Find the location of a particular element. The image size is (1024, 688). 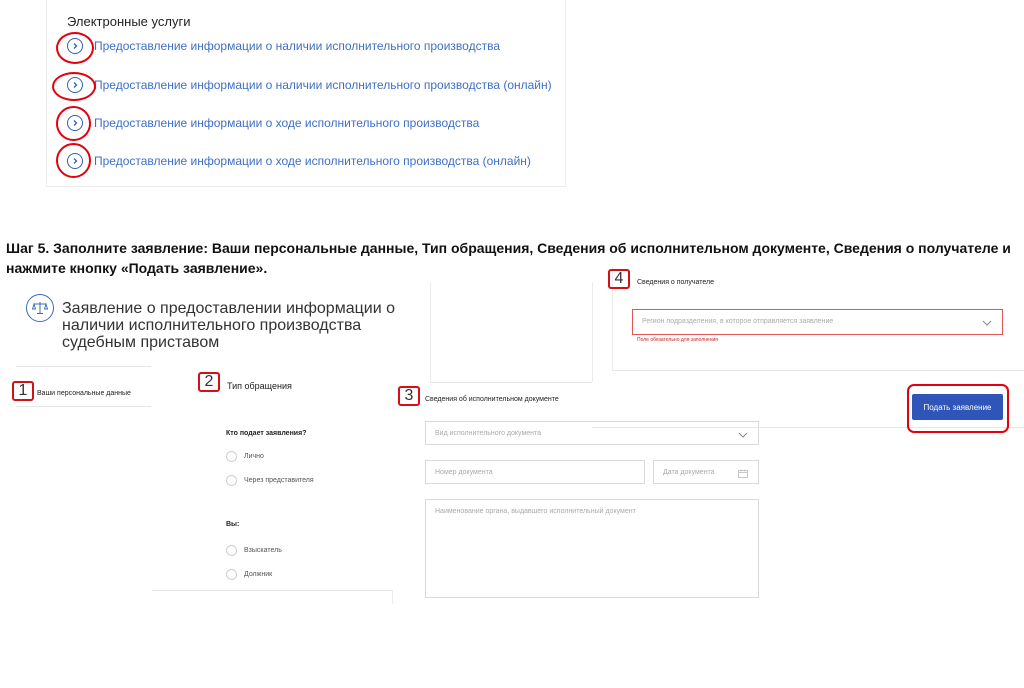

document-date-input: Дата документа is located at coordinates (706, 472).